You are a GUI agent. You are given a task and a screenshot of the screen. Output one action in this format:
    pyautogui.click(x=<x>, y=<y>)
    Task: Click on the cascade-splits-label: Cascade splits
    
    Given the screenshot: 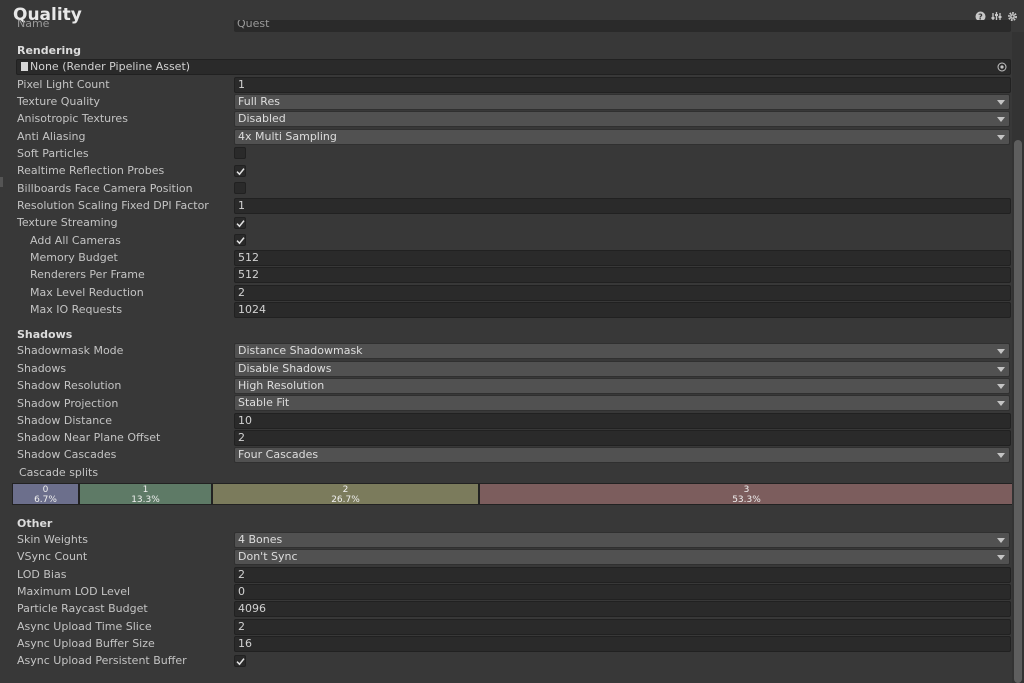 What is the action you would take?
    pyautogui.click(x=59, y=472)
    